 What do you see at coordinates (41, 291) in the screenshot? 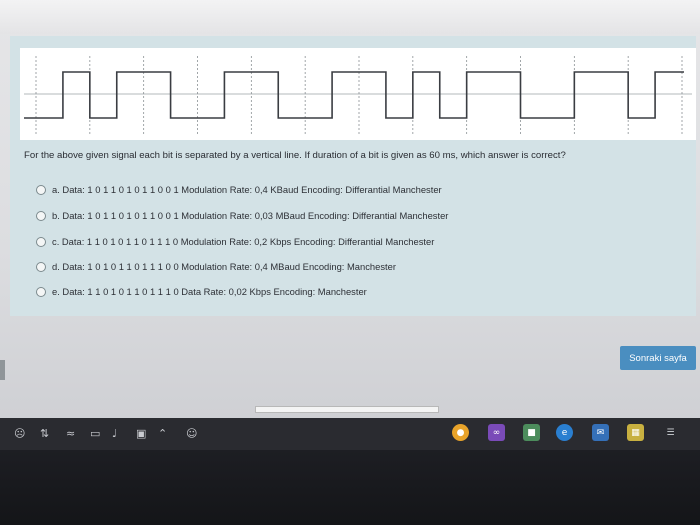
I see `radio-e` at bounding box center [41, 291].